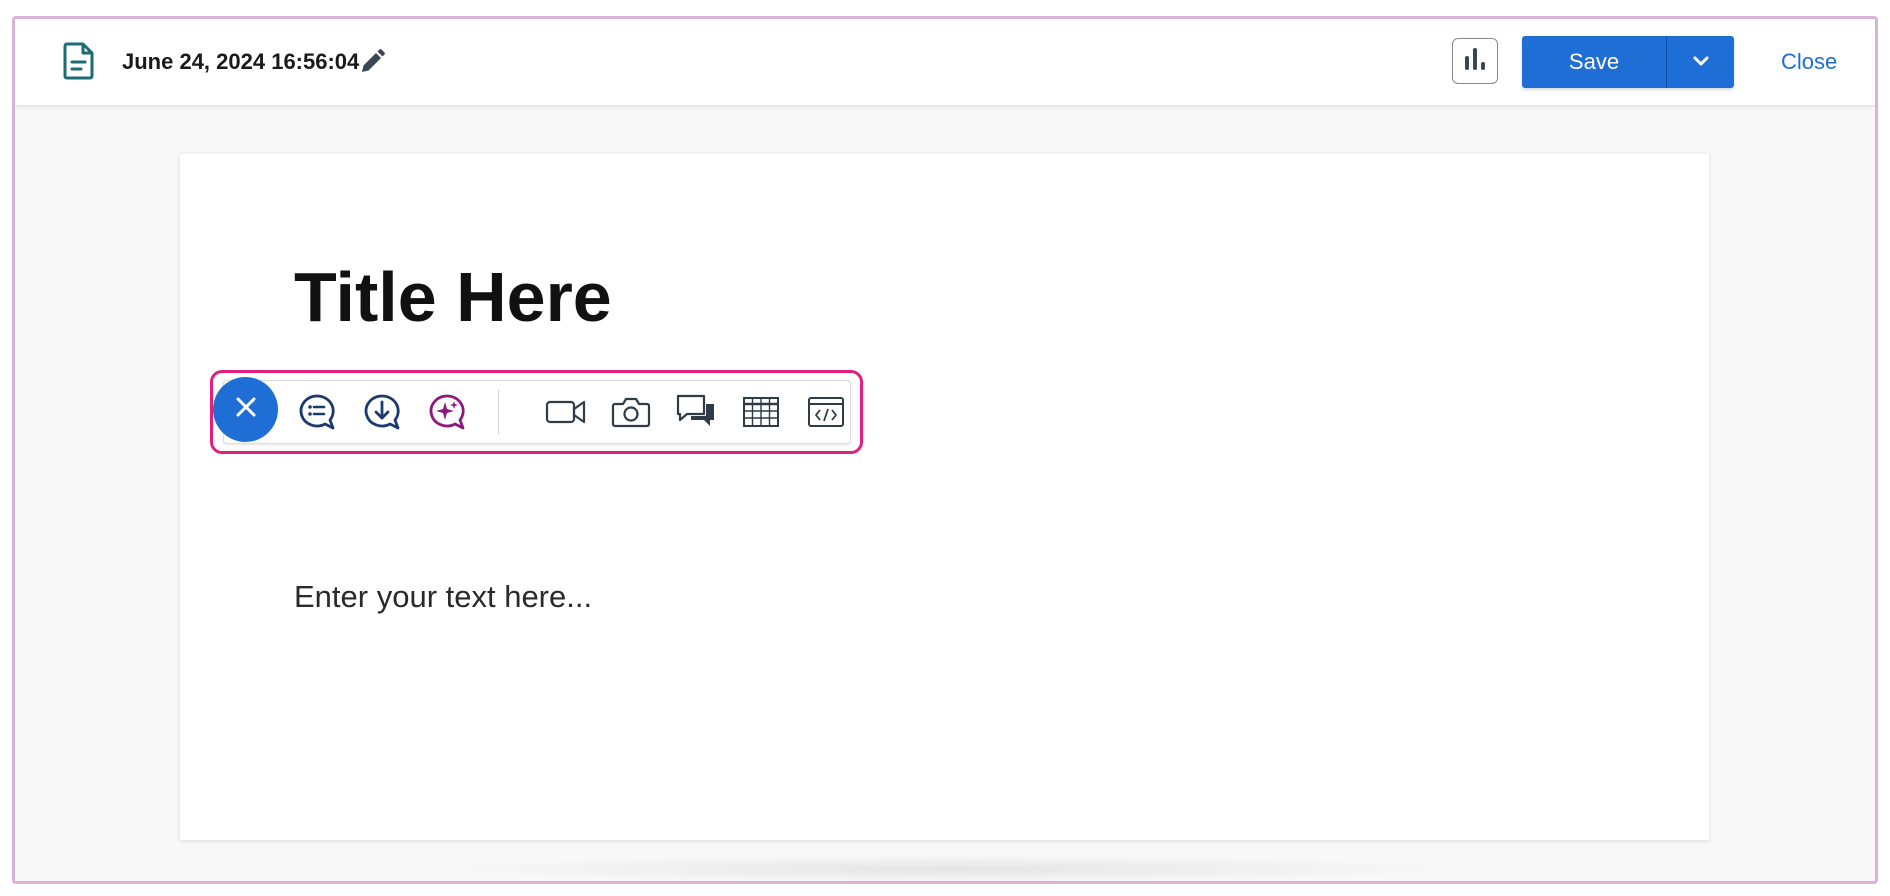 Image resolution: width=1890 pixels, height=896 pixels. What do you see at coordinates (372, 62) in the screenshot?
I see `edit-title-pencil-icon` at bounding box center [372, 62].